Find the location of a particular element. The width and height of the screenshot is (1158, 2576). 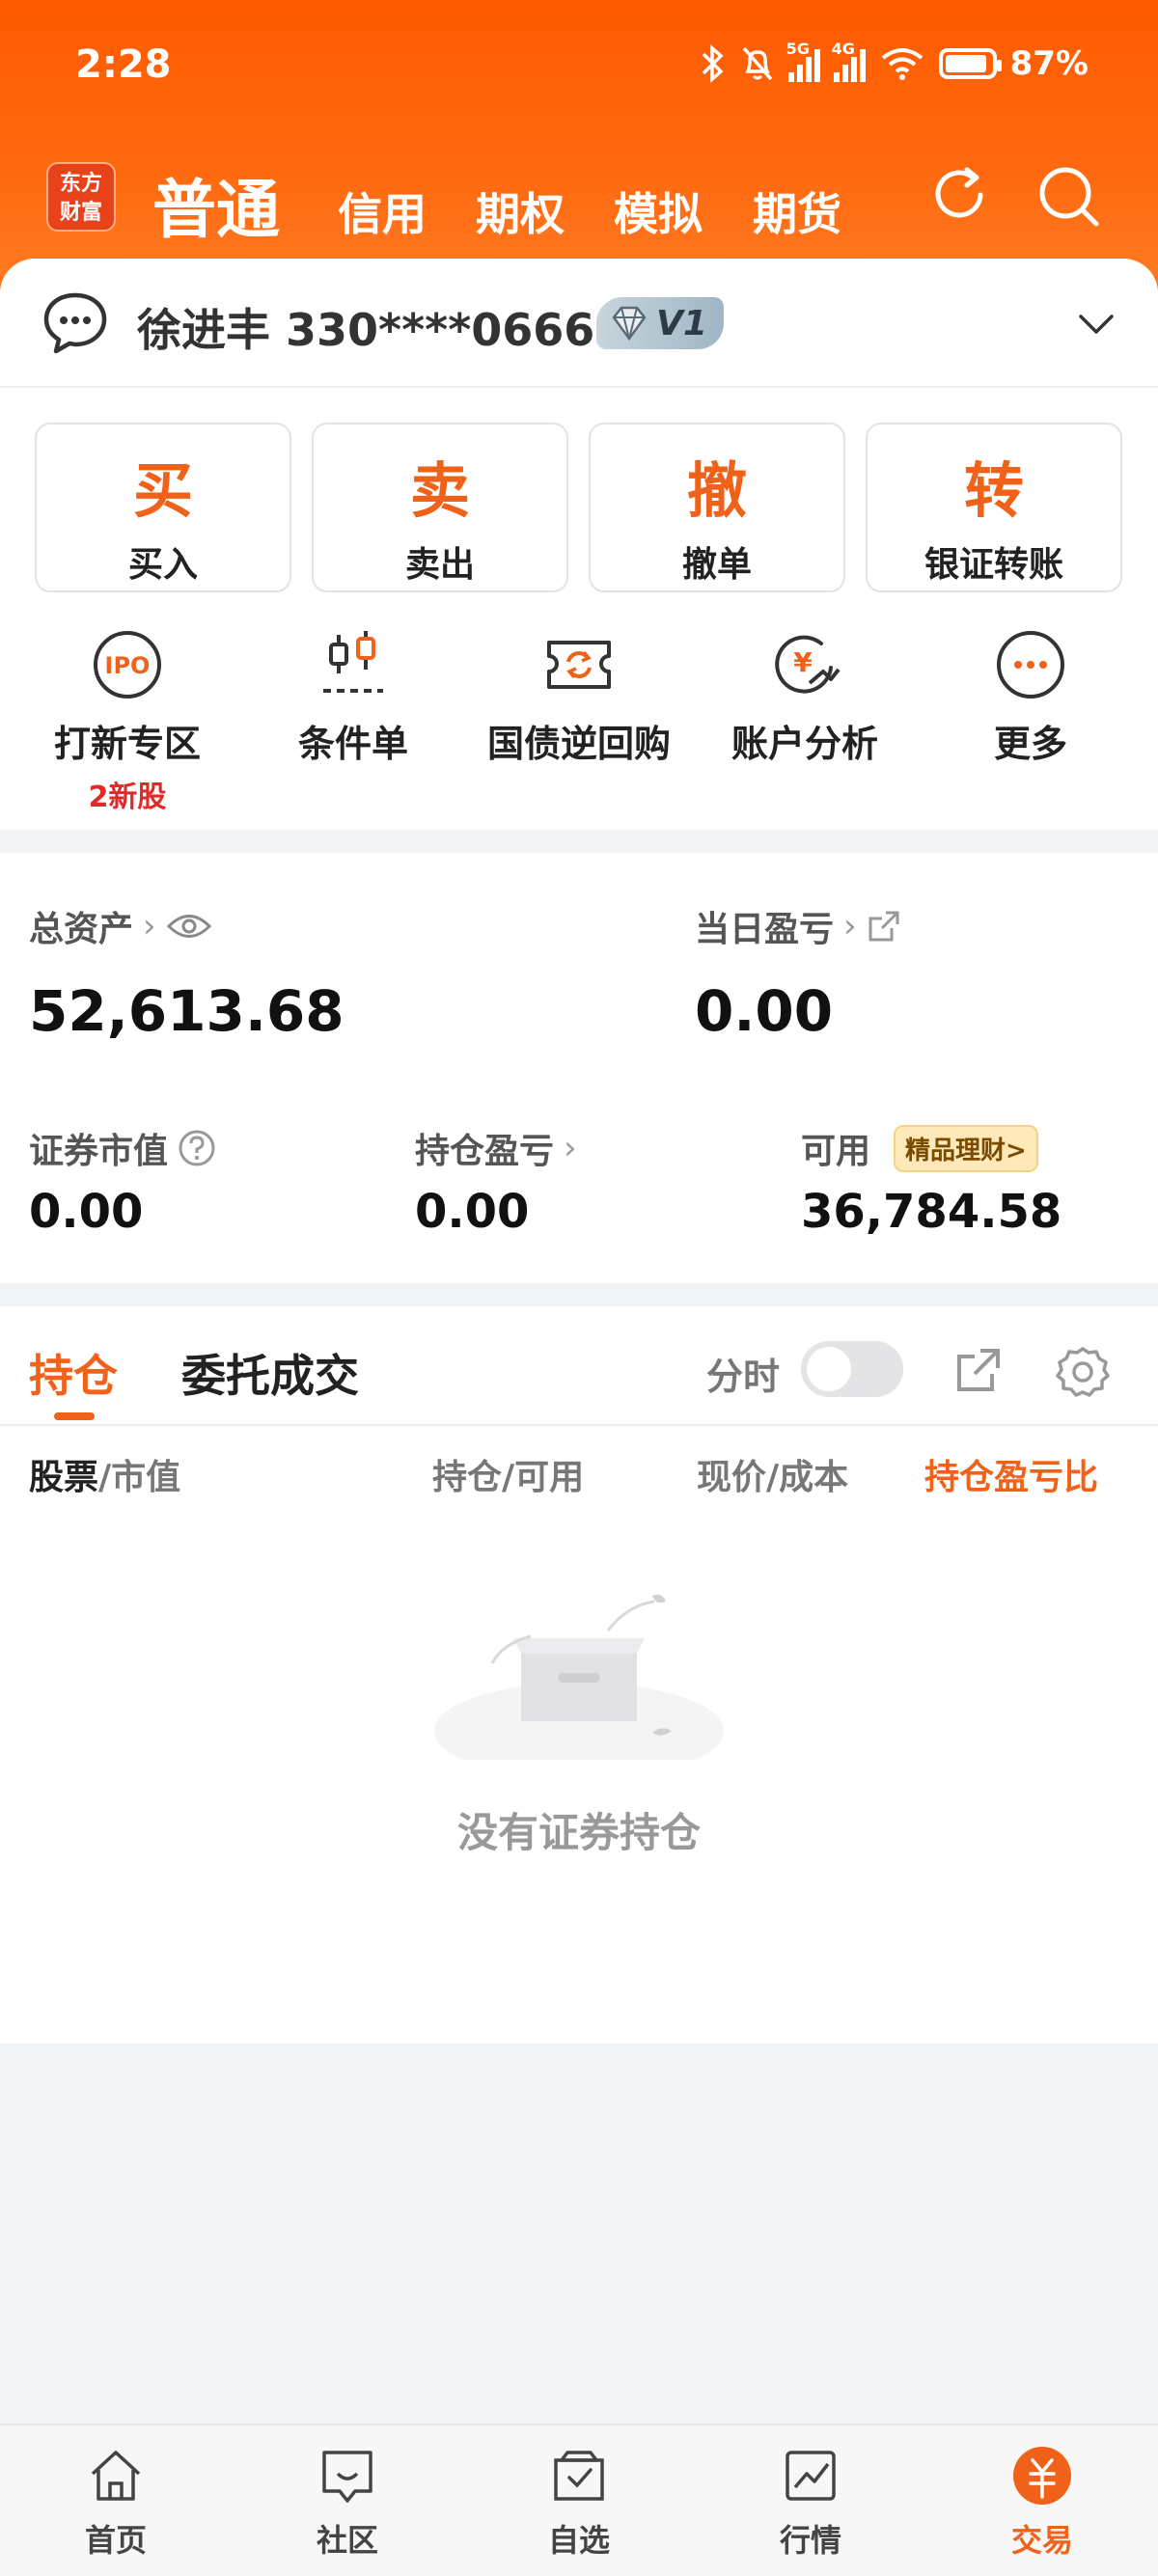

tab-options: 期权 is located at coordinates (520, 211).